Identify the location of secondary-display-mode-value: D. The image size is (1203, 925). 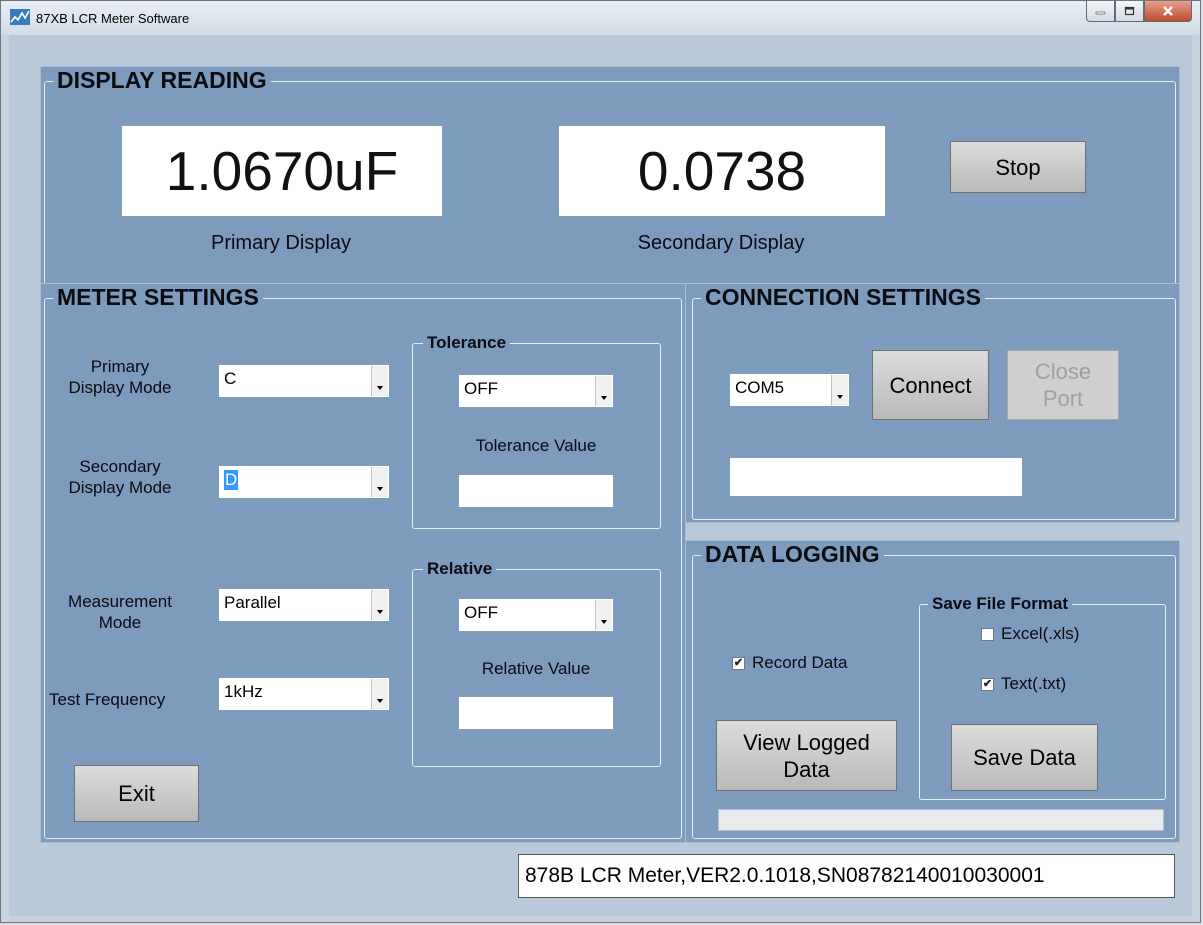
(231, 480).